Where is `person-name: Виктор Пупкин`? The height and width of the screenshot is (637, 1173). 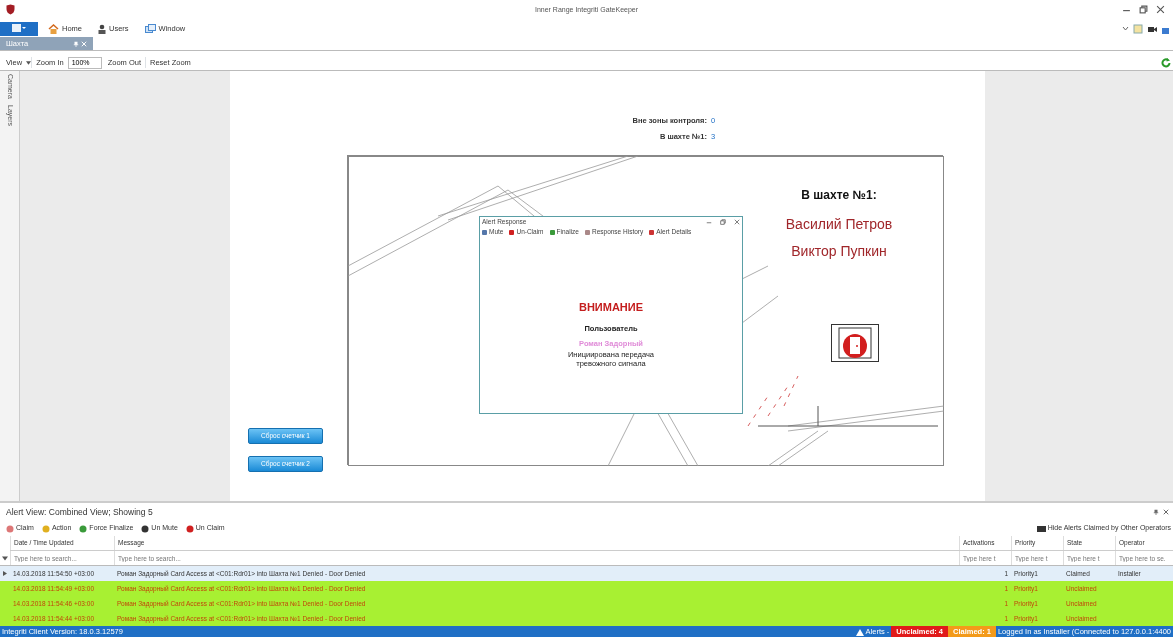 person-name: Виктор Пупкин is located at coordinates (839, 251).